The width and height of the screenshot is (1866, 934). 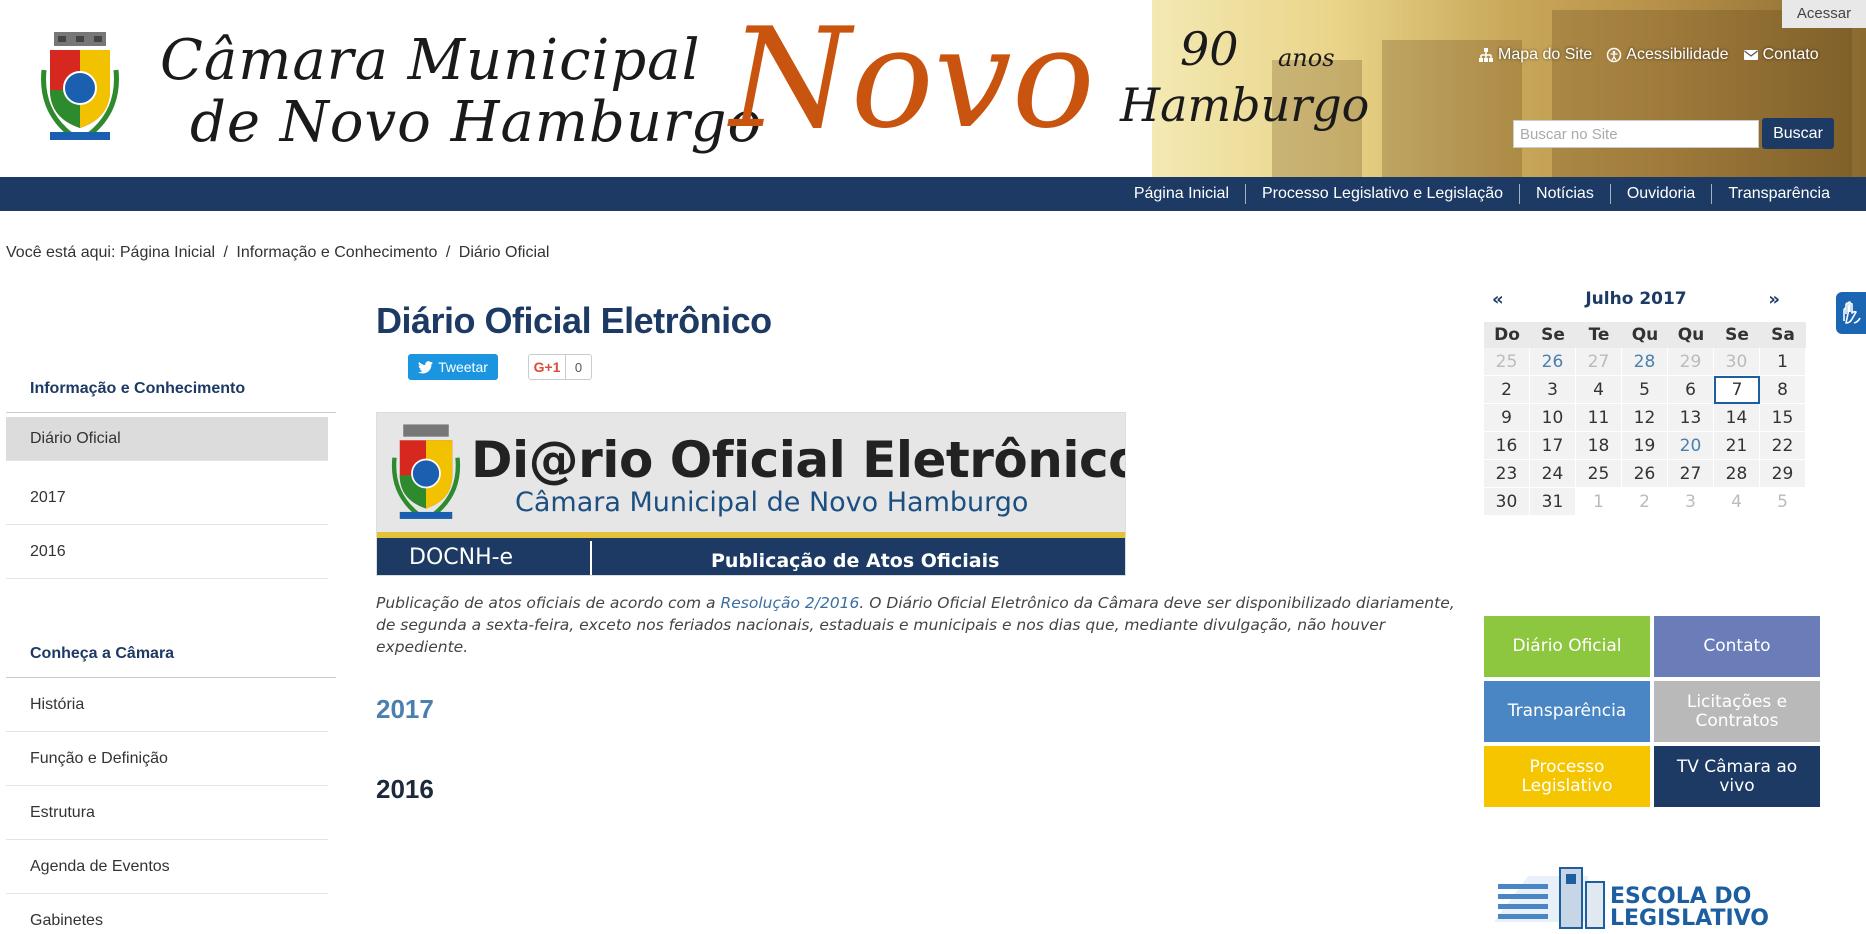 I want to click on year-heading-2017: 2017, so click(x=405, y=709).